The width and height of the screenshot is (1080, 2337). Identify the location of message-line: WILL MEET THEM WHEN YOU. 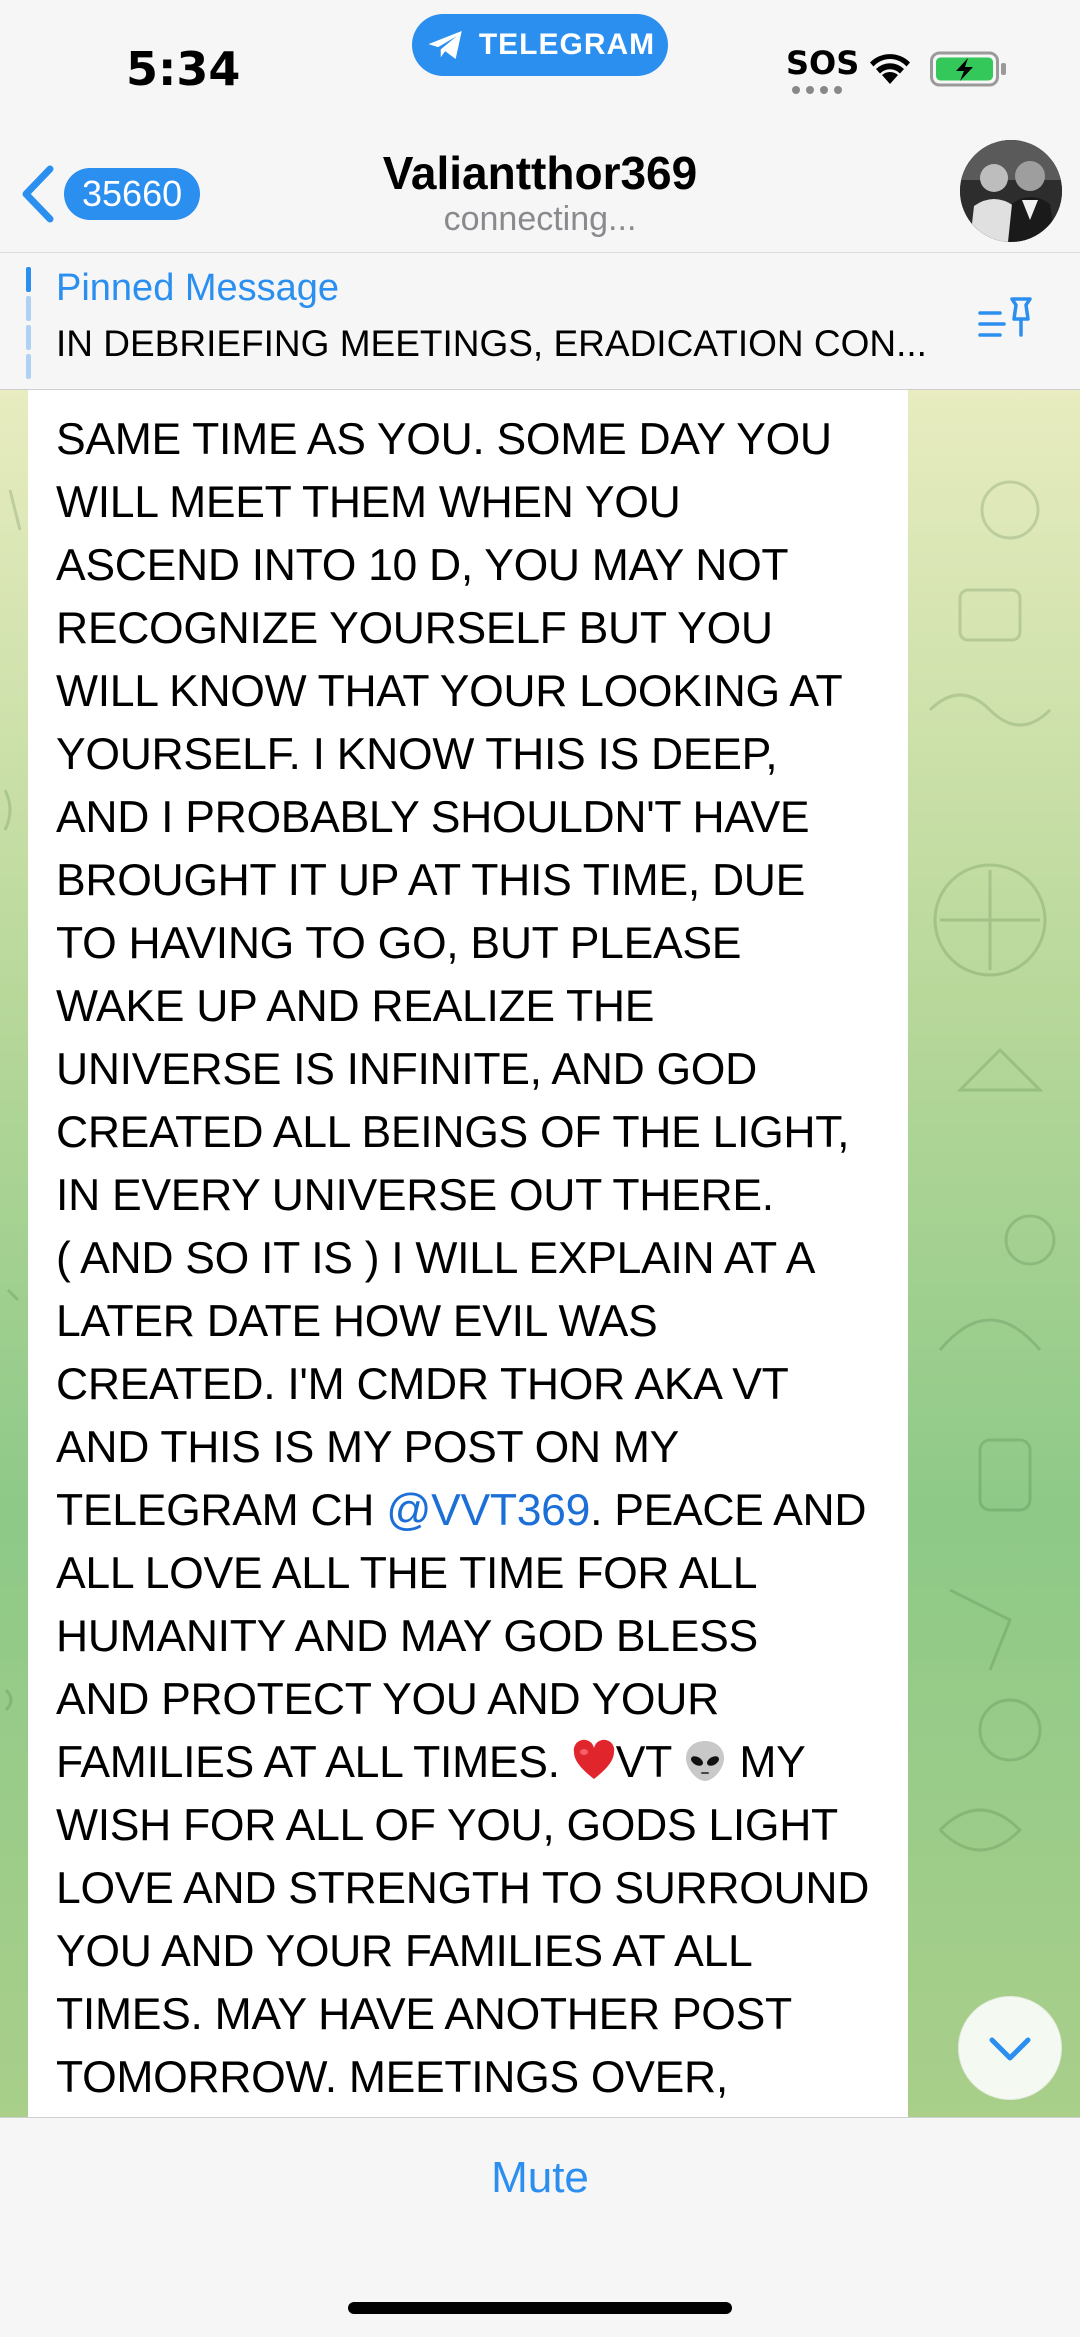
(368, 502).